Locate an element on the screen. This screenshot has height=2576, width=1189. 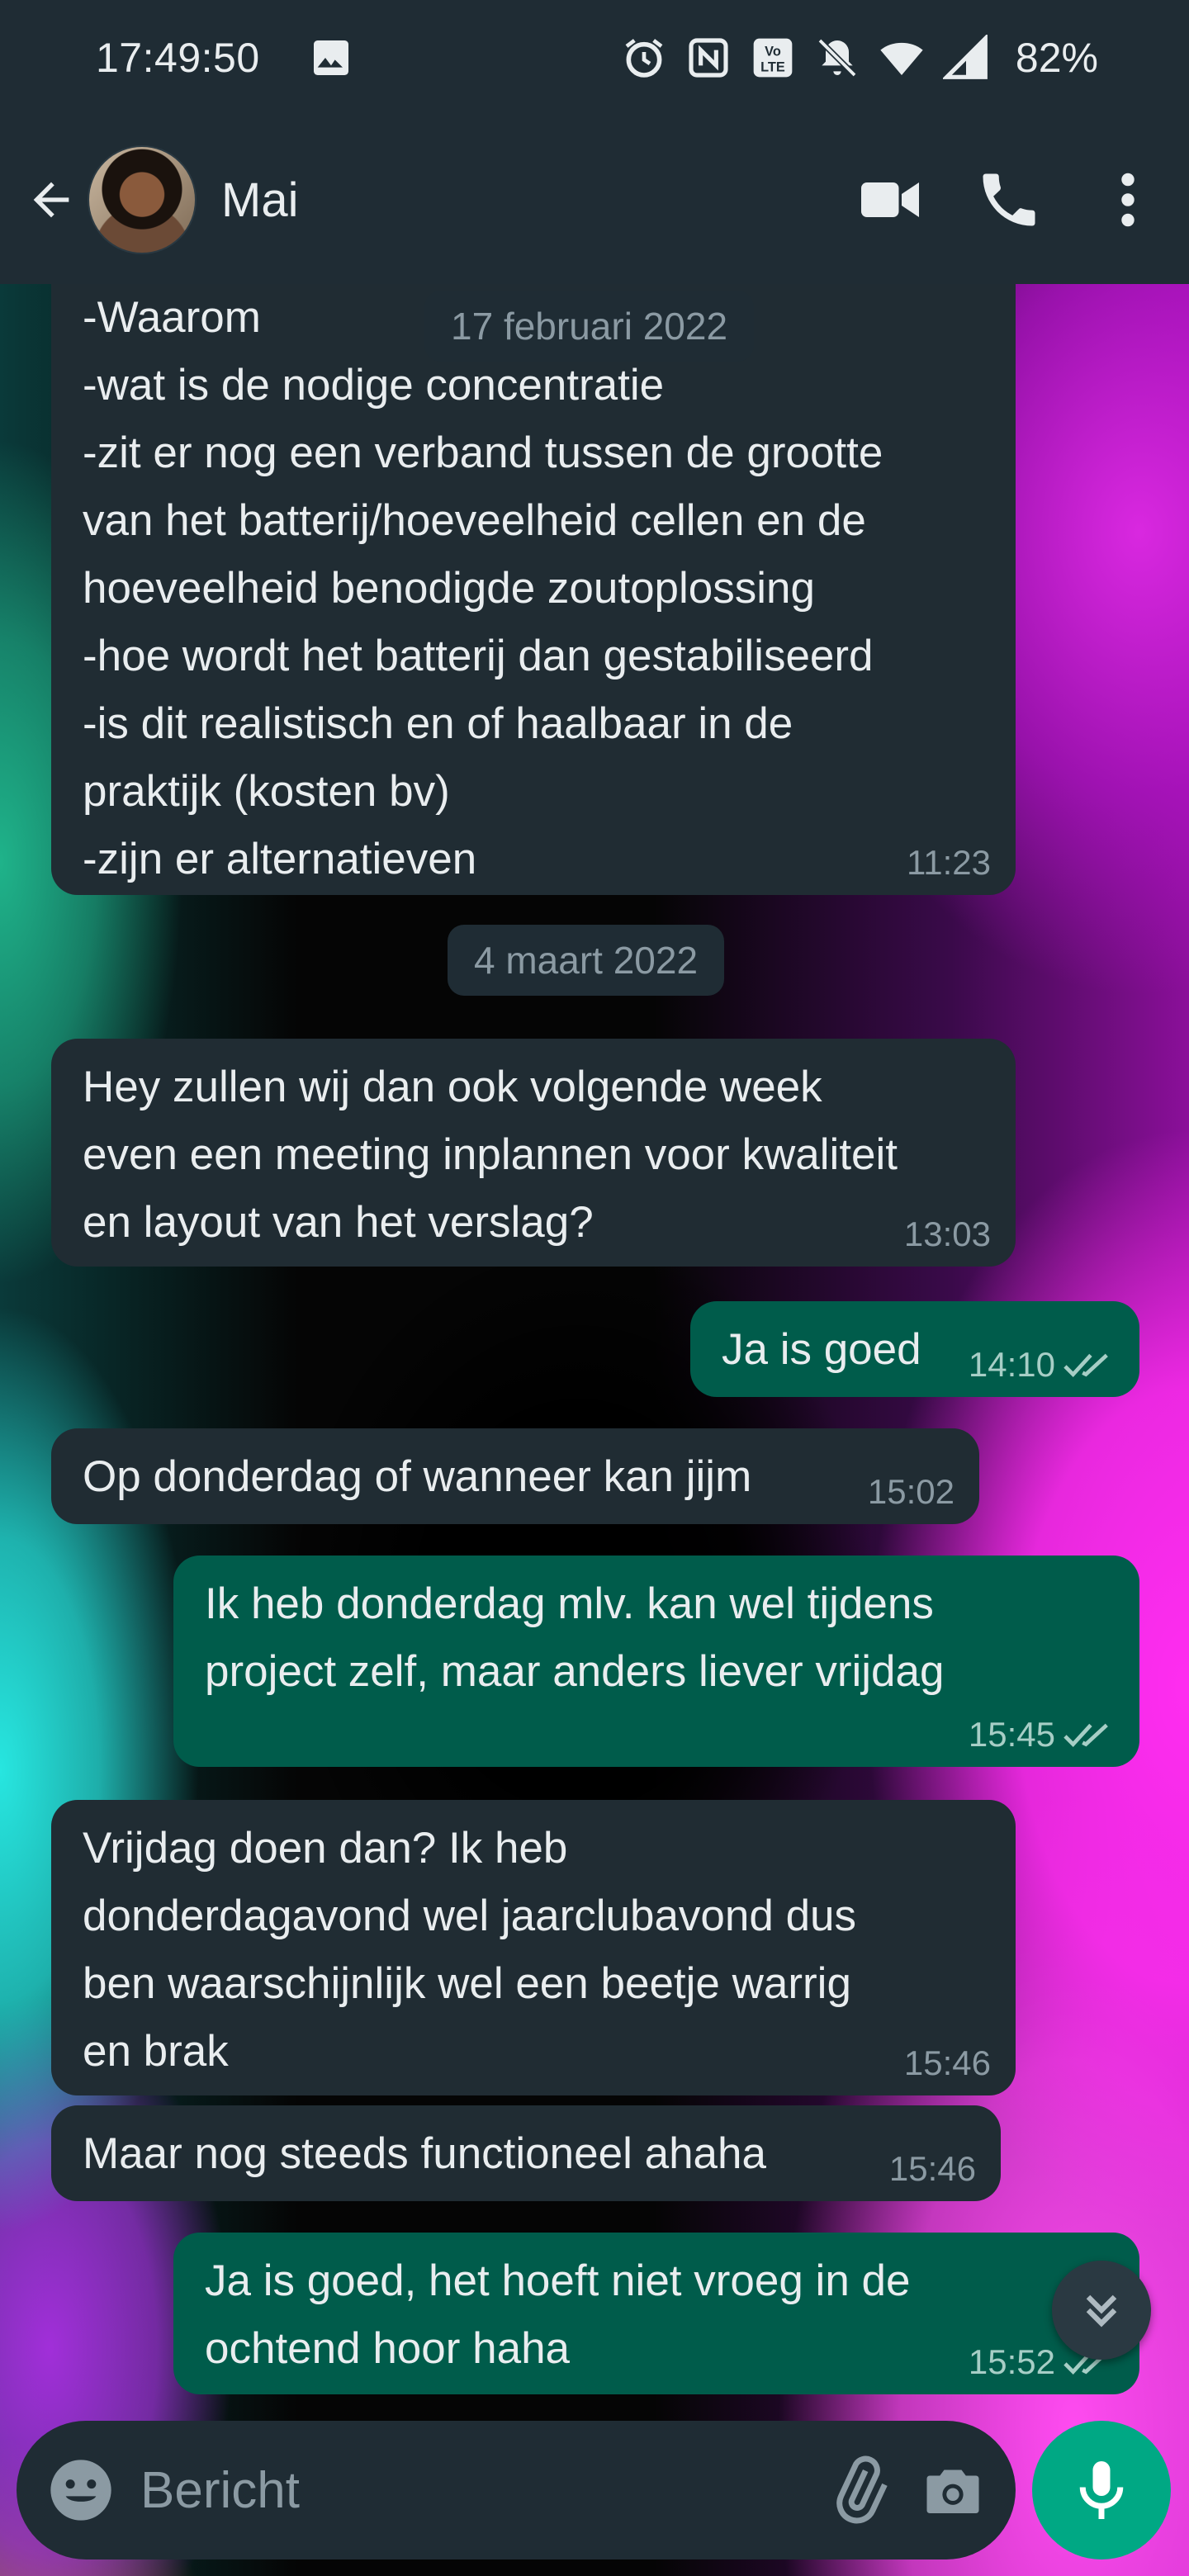
floating-date-chip: 17 februari 2022 is located at coordinates (589, 326).